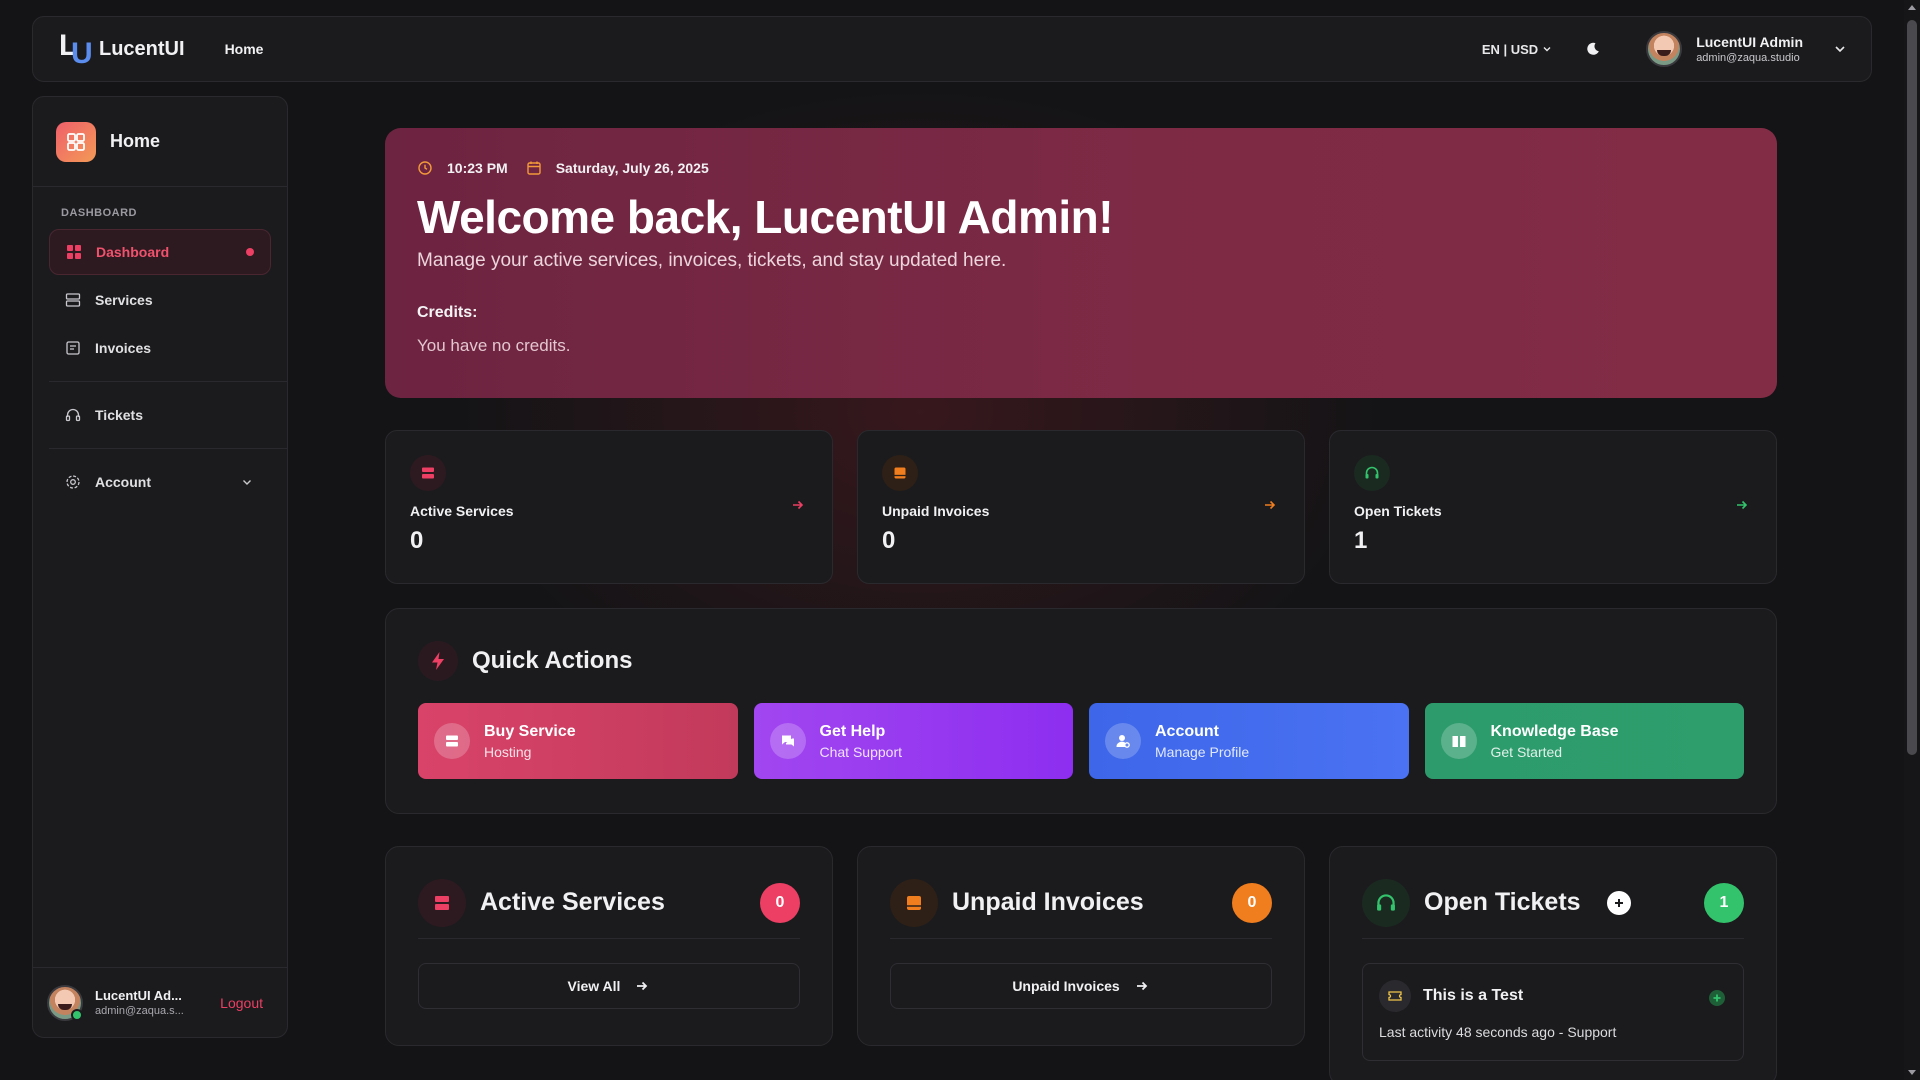 The image size is (1920, 1080). What do you see at coordinates (65, 1002) in the screenshot?
I see `user-avatar` at bounding box center [65, 1002].